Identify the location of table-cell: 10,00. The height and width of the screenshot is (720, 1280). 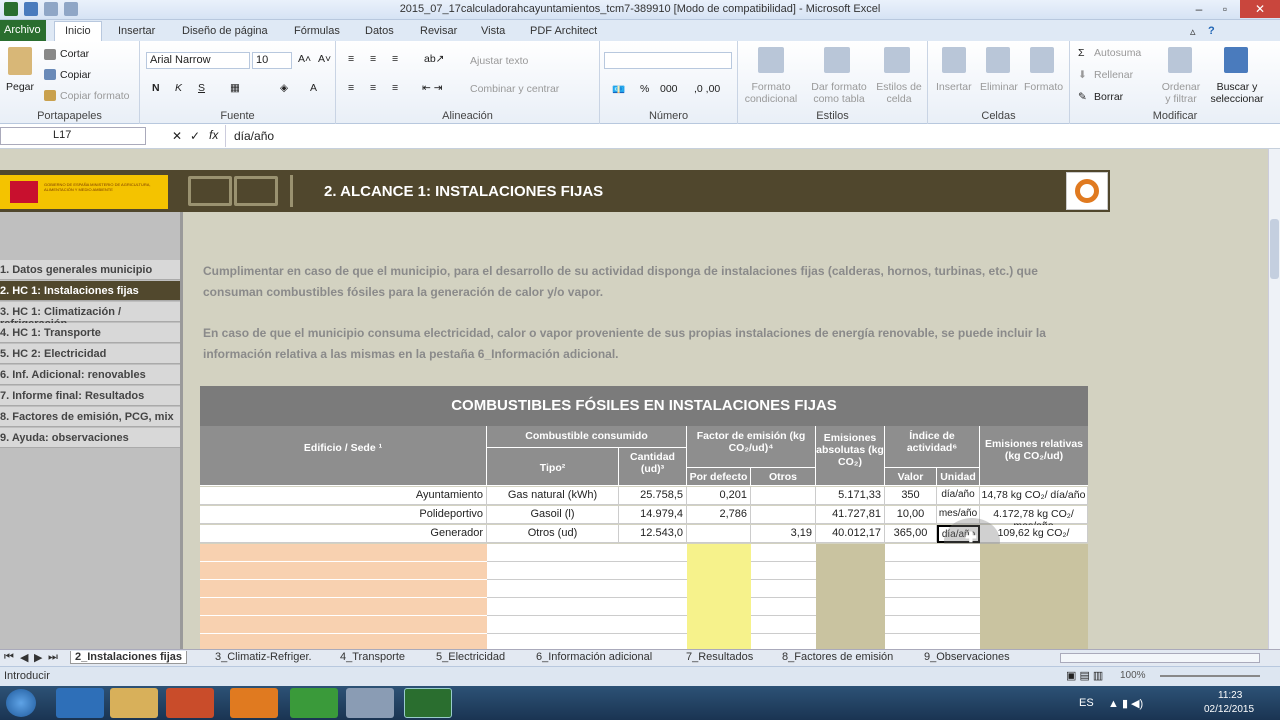
(911, 515).